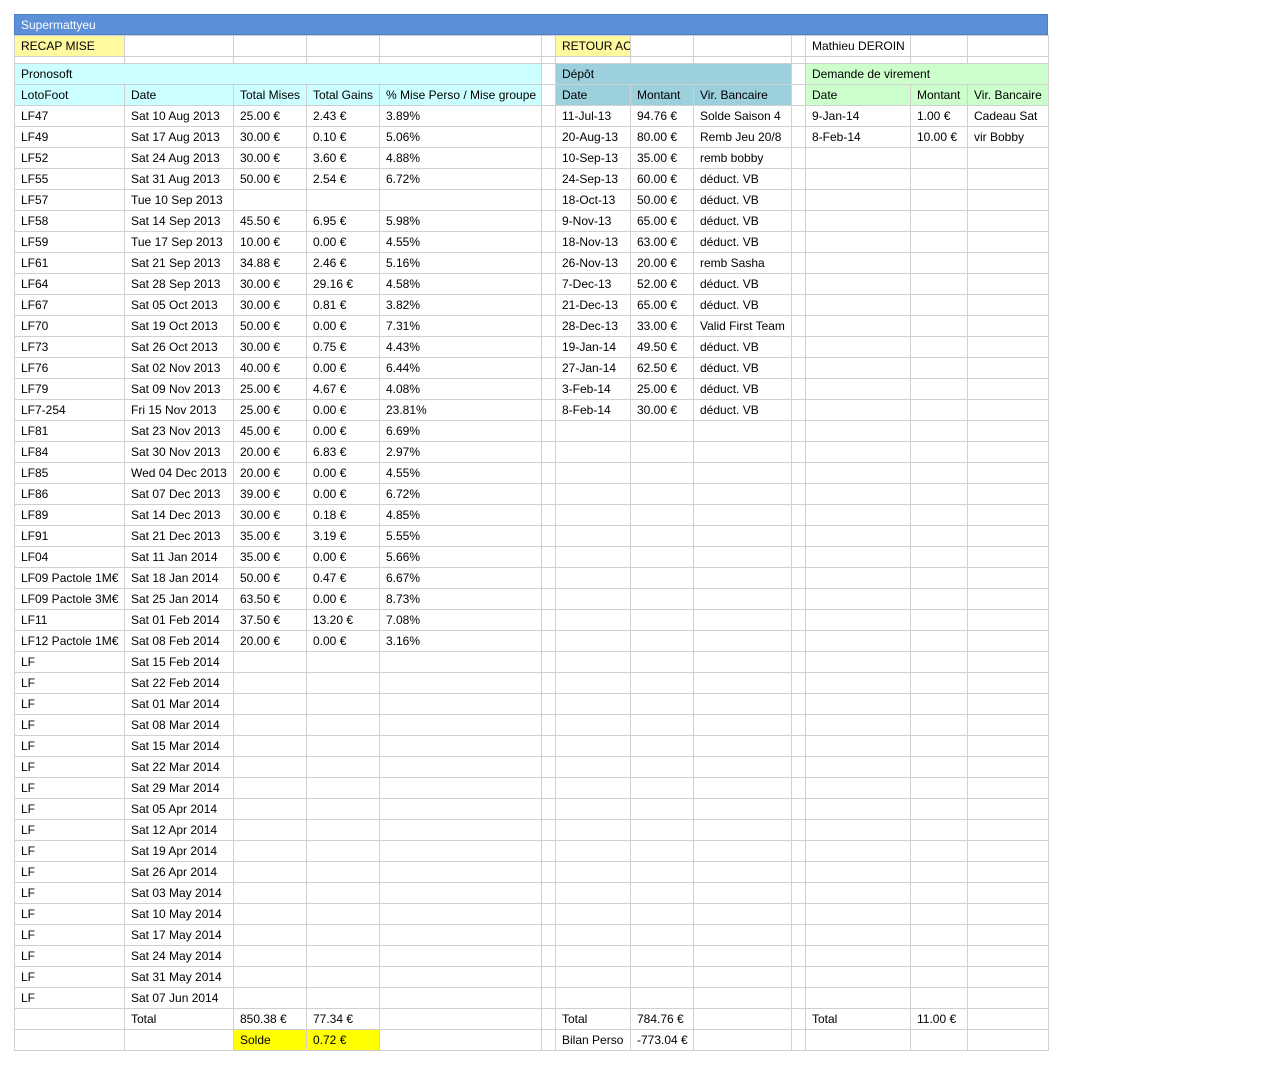  What do you see at coordinates (179, 704) in the screenshot?
I see `pronosoft-cell: Sat 01 Mar 2014` at bounding box center [179, 704].